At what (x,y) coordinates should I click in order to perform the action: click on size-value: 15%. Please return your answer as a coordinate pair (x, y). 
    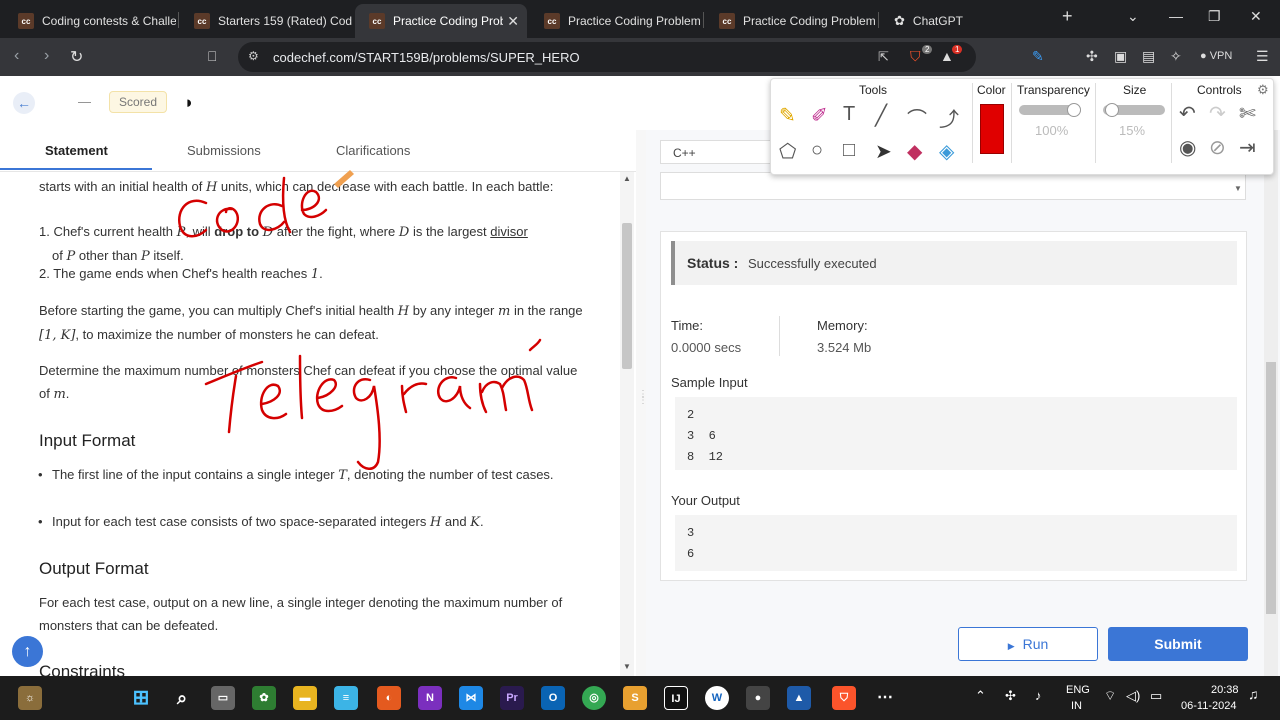
    Looking at the image, I should click on (1132, 130).